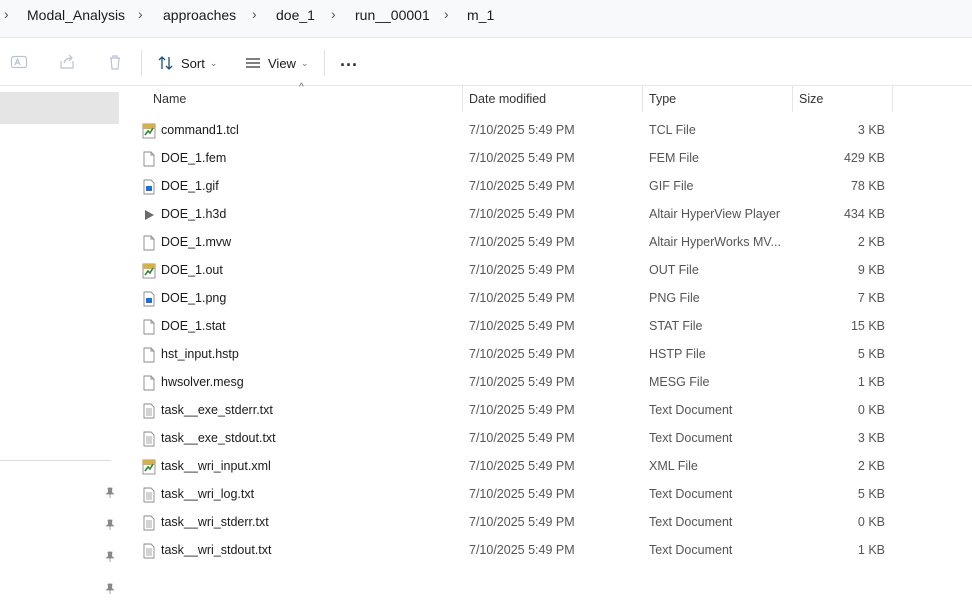 Image resolution: width=972 pixels, height=606 pixels. What do you see at coordinates (676, 326) in the screenshot?
I see `file-type: STAT File` at bounding box center [676, 326].